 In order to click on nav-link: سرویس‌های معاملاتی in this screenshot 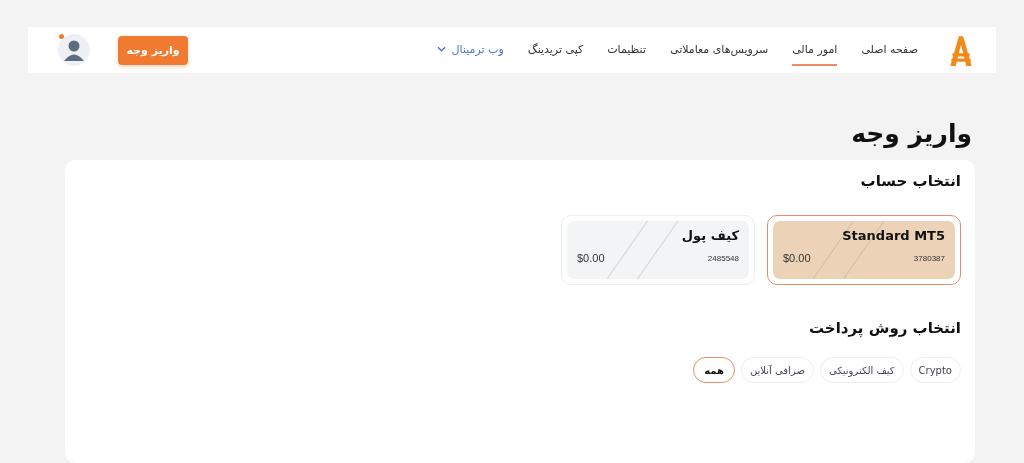, I will do `click(719, 50)`.